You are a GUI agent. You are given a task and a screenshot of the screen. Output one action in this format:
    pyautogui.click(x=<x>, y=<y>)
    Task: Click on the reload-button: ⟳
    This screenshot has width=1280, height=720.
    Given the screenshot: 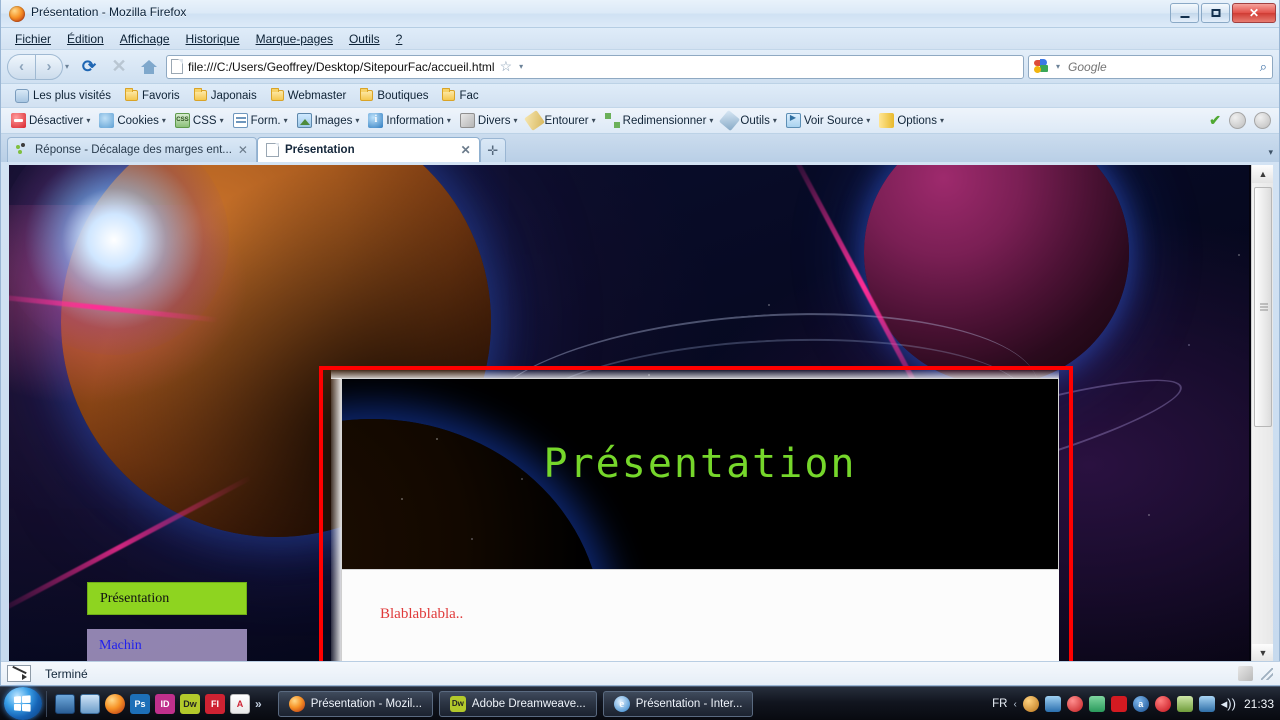 What is the action you would take?
    pyautogui.click(x=89, y=67)
    